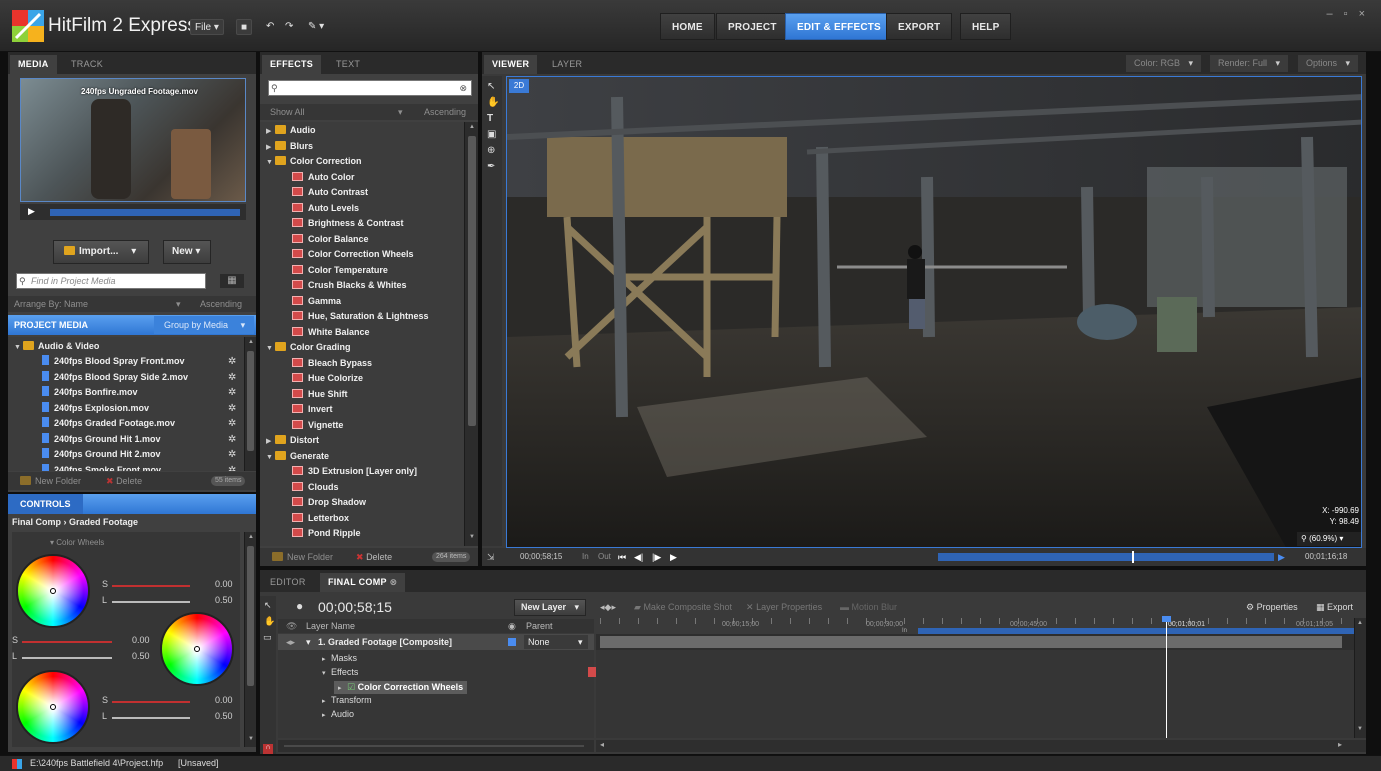 The height and width of the screenshot is (771, 1381). I want to click on new-button: New ▾, so click(187, 252).